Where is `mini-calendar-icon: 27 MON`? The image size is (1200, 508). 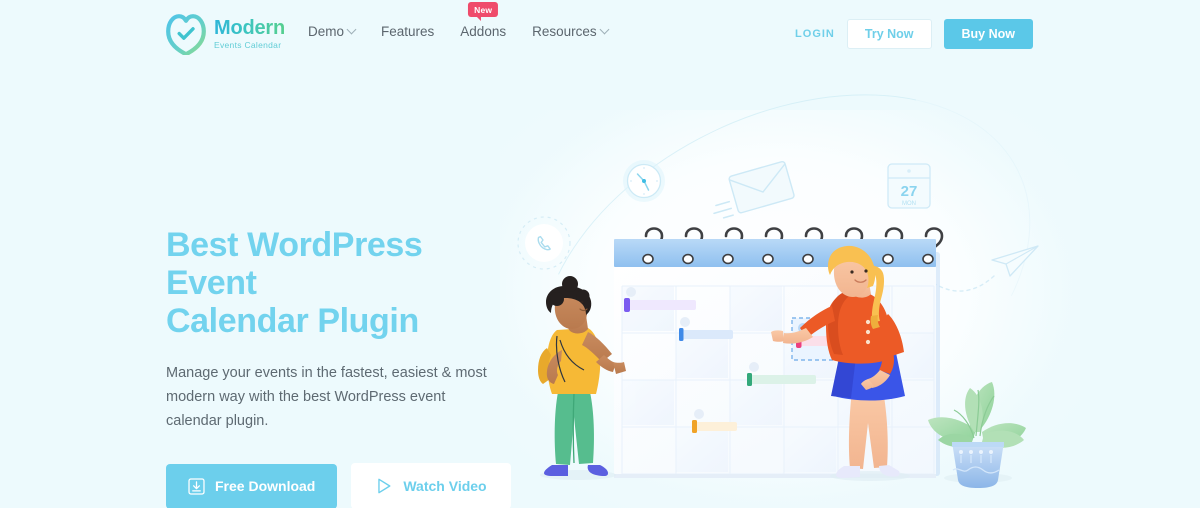
mini-calendar-icon: 27 MON is located at coordinates (909, 186).